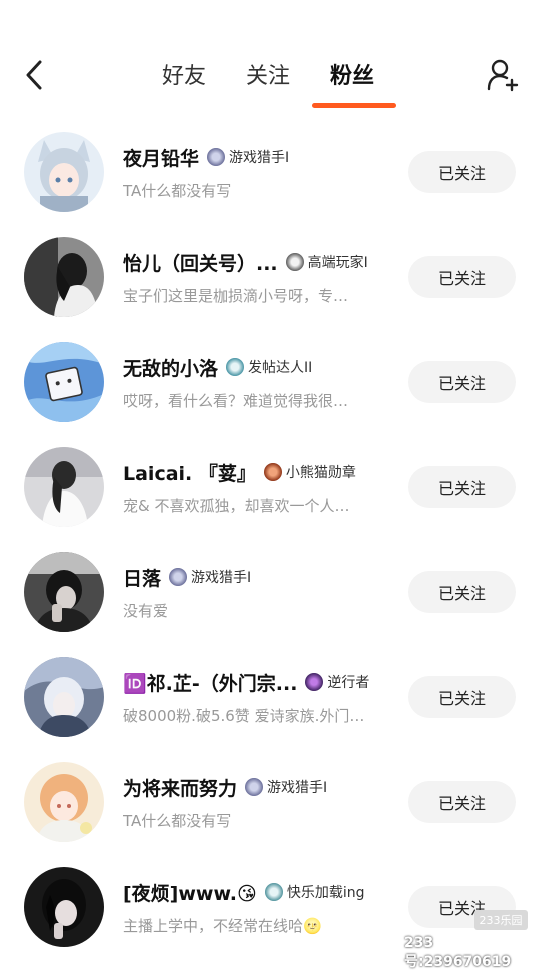  I want to click on user-badge: 逆行者, so click(337, 682).